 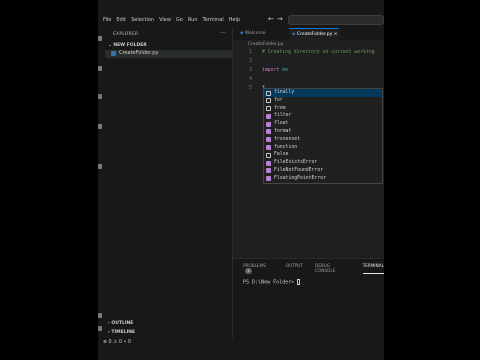 I want to click on python-file-icon, so click(x=113, y=53).